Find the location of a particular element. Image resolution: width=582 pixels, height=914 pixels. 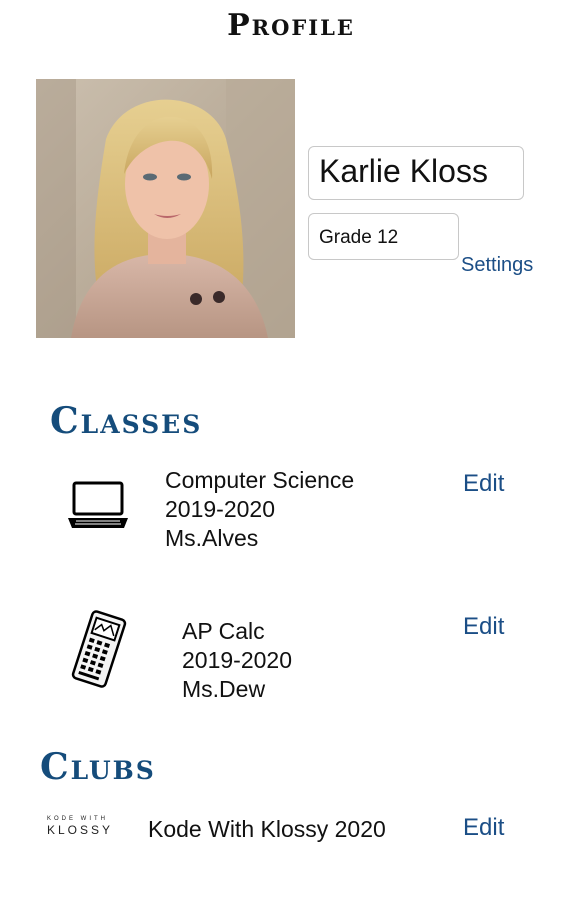

profile-avatar is located at coordinates (165, 208).